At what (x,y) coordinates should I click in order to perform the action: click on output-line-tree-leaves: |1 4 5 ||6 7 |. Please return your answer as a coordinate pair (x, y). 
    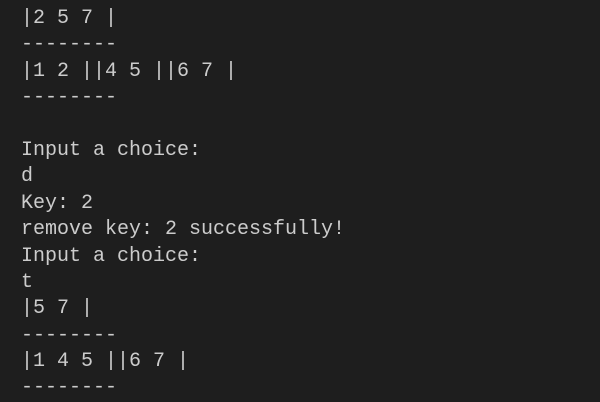
    Looking at the image, I should click on (105, 362).